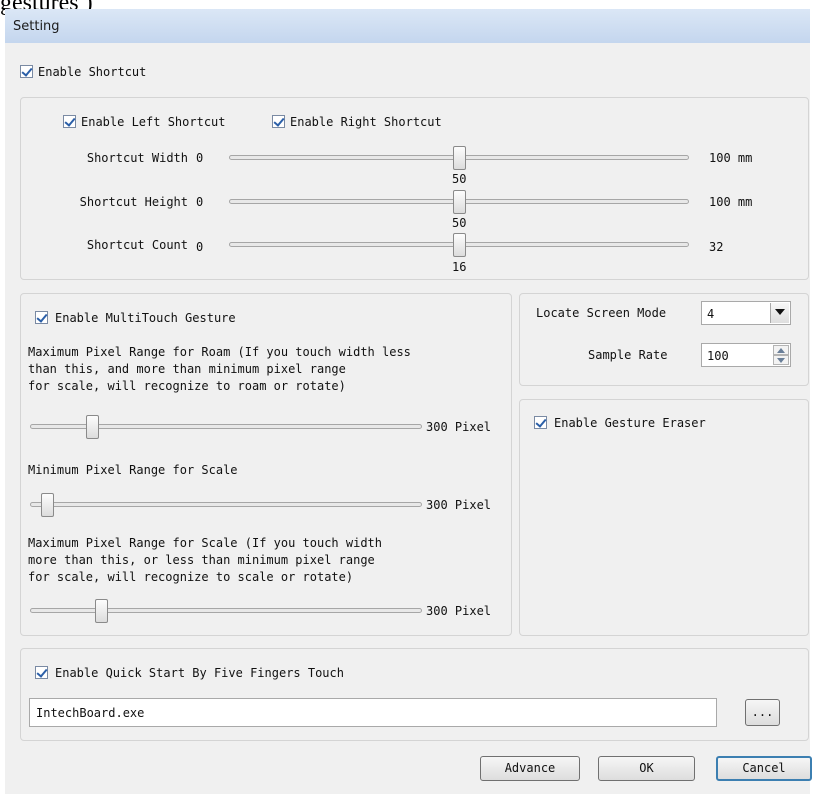  What do you see at coordinates (90, 713) in the screenshot?
I see `quick-start-path-value: IntechBoard.exe` at bounding box center [90, 713].